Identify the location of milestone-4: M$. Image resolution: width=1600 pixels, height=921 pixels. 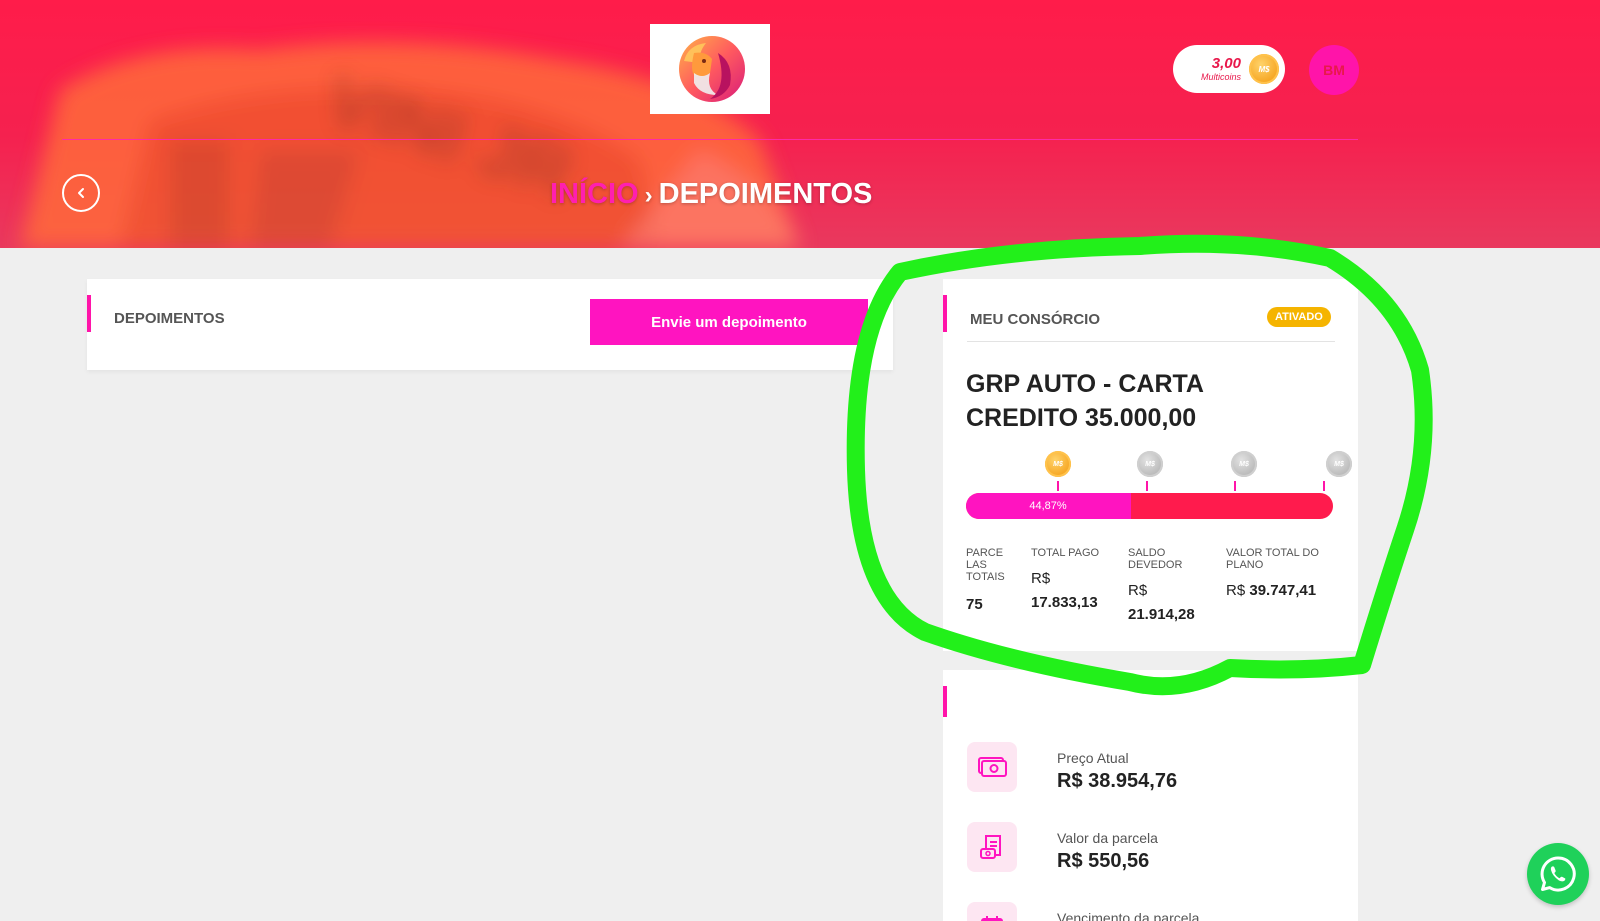
(1339, 464).